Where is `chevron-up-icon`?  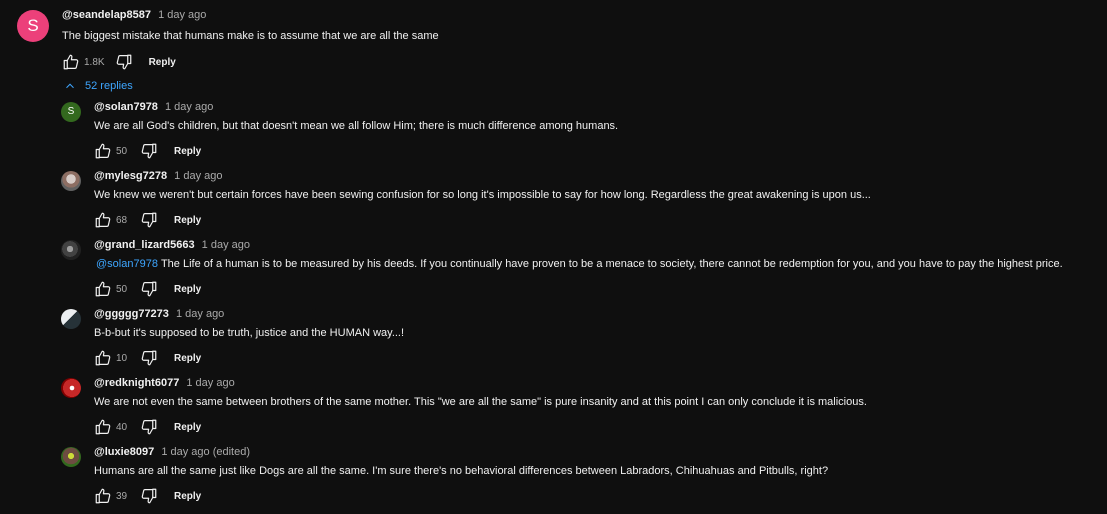 chevron-up-icon is located at coordinates (70, 86).